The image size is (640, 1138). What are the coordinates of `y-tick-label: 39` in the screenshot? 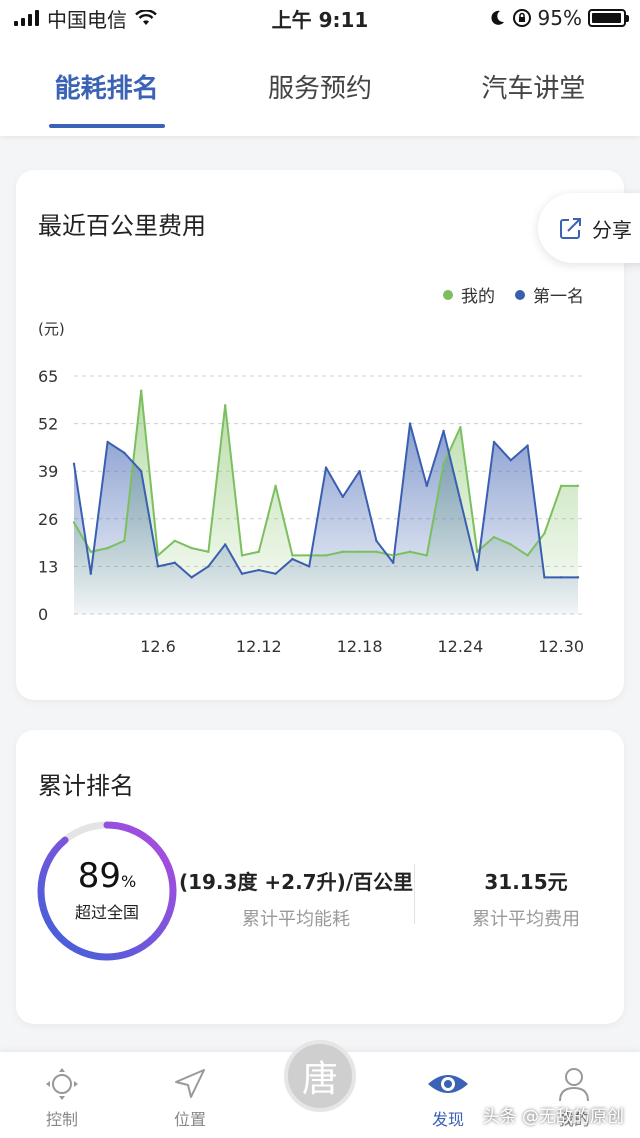 It's located at (48, 471).